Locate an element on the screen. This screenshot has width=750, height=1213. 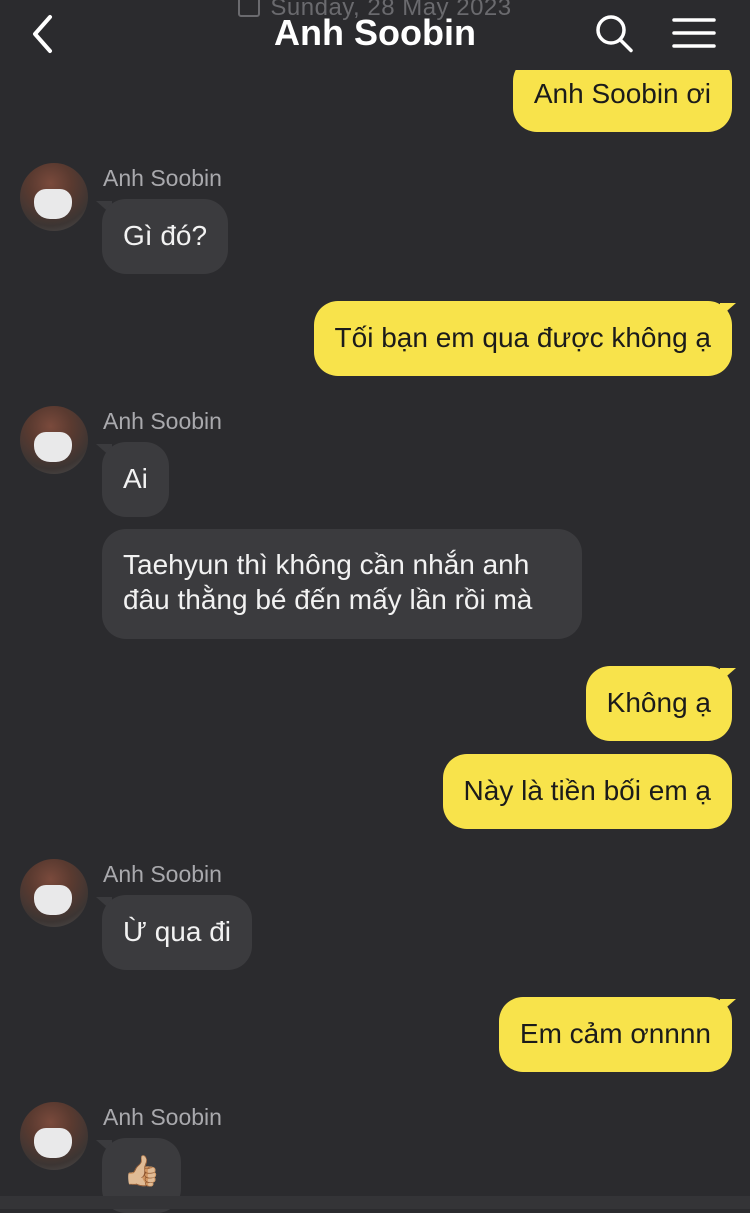
message-bubble-outgoing: Em cảm ơnnnn is located at coordinates (615, 1034).